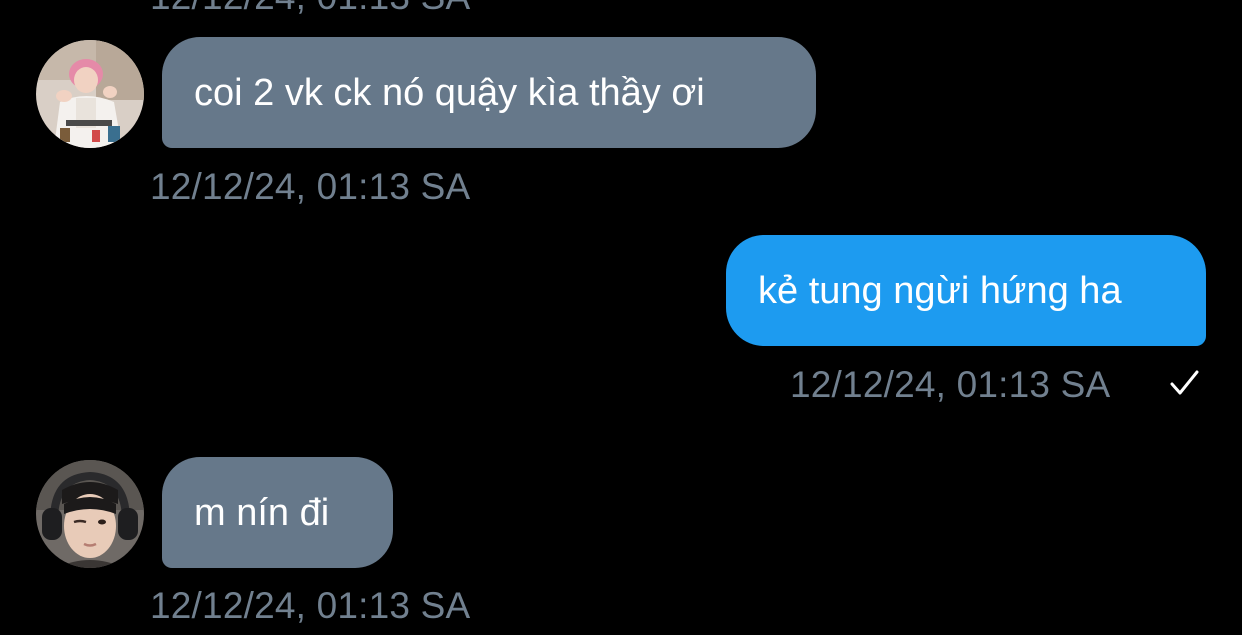  I want to click on message-bubble-incoming: m nín đi, so click(277, 512).